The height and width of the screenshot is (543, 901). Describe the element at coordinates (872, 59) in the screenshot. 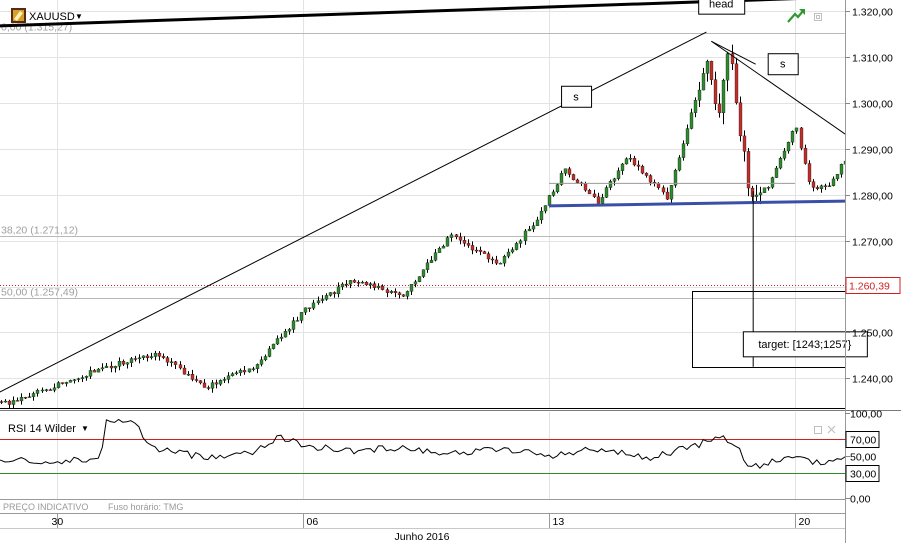

I see `price-tick-label: 1.310,00` at that location.